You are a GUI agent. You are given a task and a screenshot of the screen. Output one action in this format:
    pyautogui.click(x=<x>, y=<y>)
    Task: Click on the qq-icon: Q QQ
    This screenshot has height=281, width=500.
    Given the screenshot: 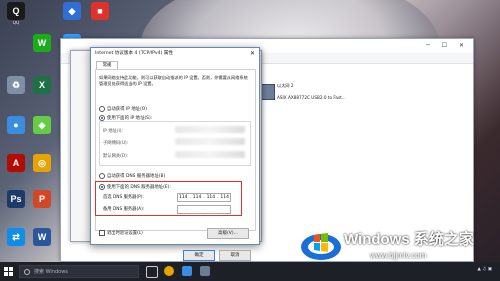 What is the action you would take?
    pyautogui.click(x=16, y=14)
    